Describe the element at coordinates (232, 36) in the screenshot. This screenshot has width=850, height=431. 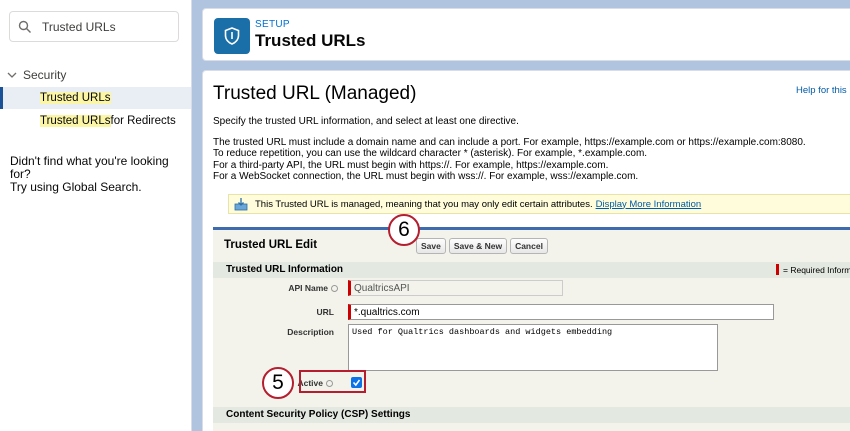
I see `shield-icon` at that location.